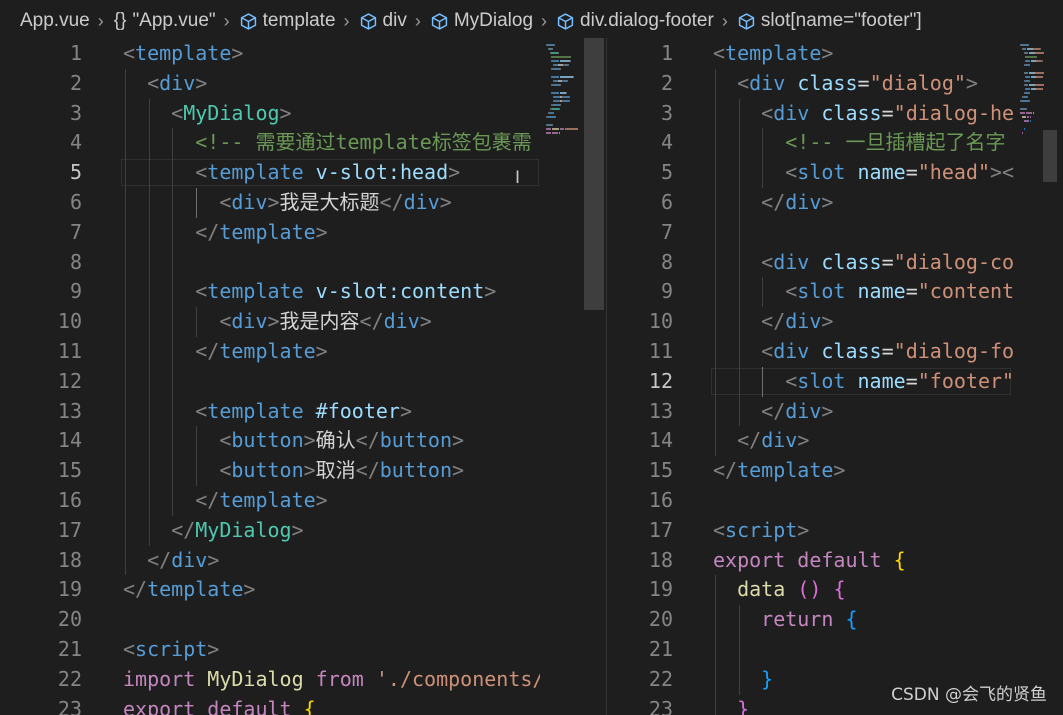 This screenshot has height=715, width=1063. Describe the element at coordinates (255, 678) in the screenshot. I see `code-token: MyDialog` at that location.